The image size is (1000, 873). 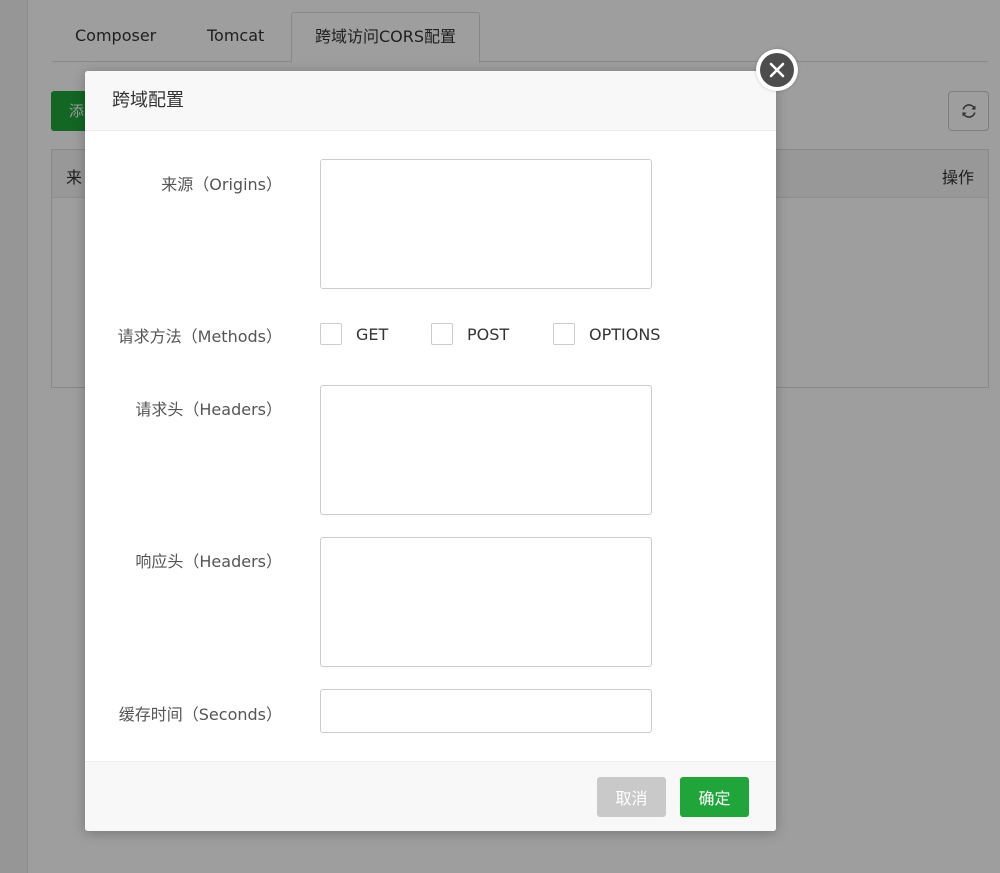 What do you see at coordinates (354, 334) in the screenshot?
I see `method-get-checkbox: GET` at bounding box center [354, 334].